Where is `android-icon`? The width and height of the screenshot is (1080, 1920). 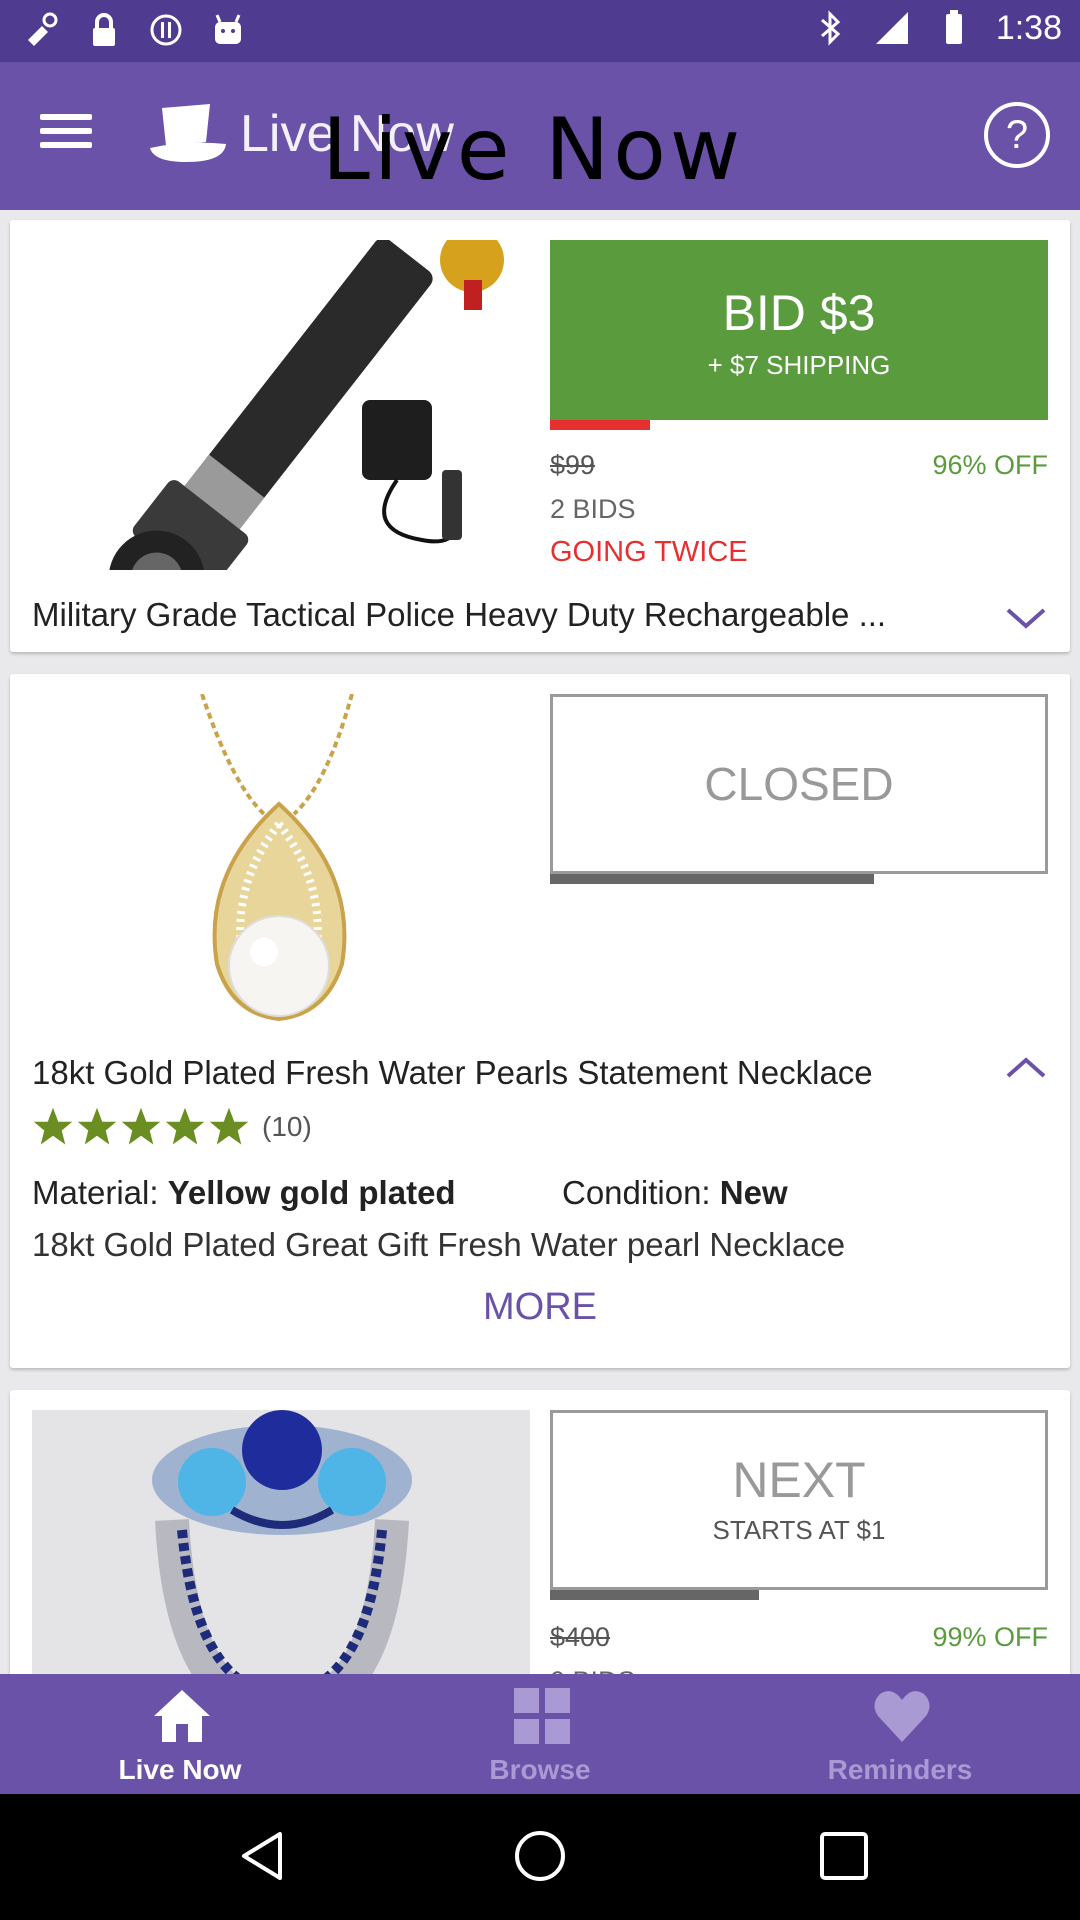 android-icon is located at coordinates (228, 30).